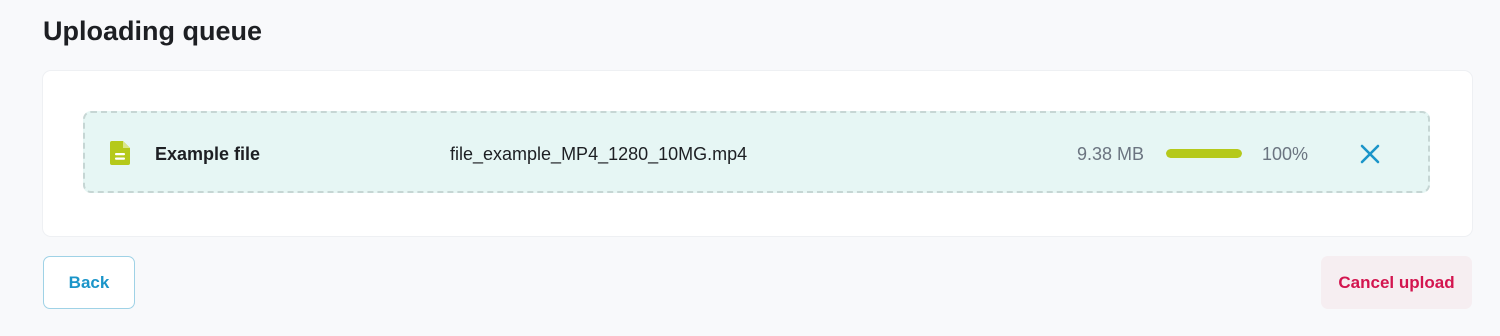 Image resolution: width=1500 pixels, height=336 pixels. Describe the element at coordinates (1285, 154) in the screenshot. I see `upload-progress-percent: 100%` at that location.